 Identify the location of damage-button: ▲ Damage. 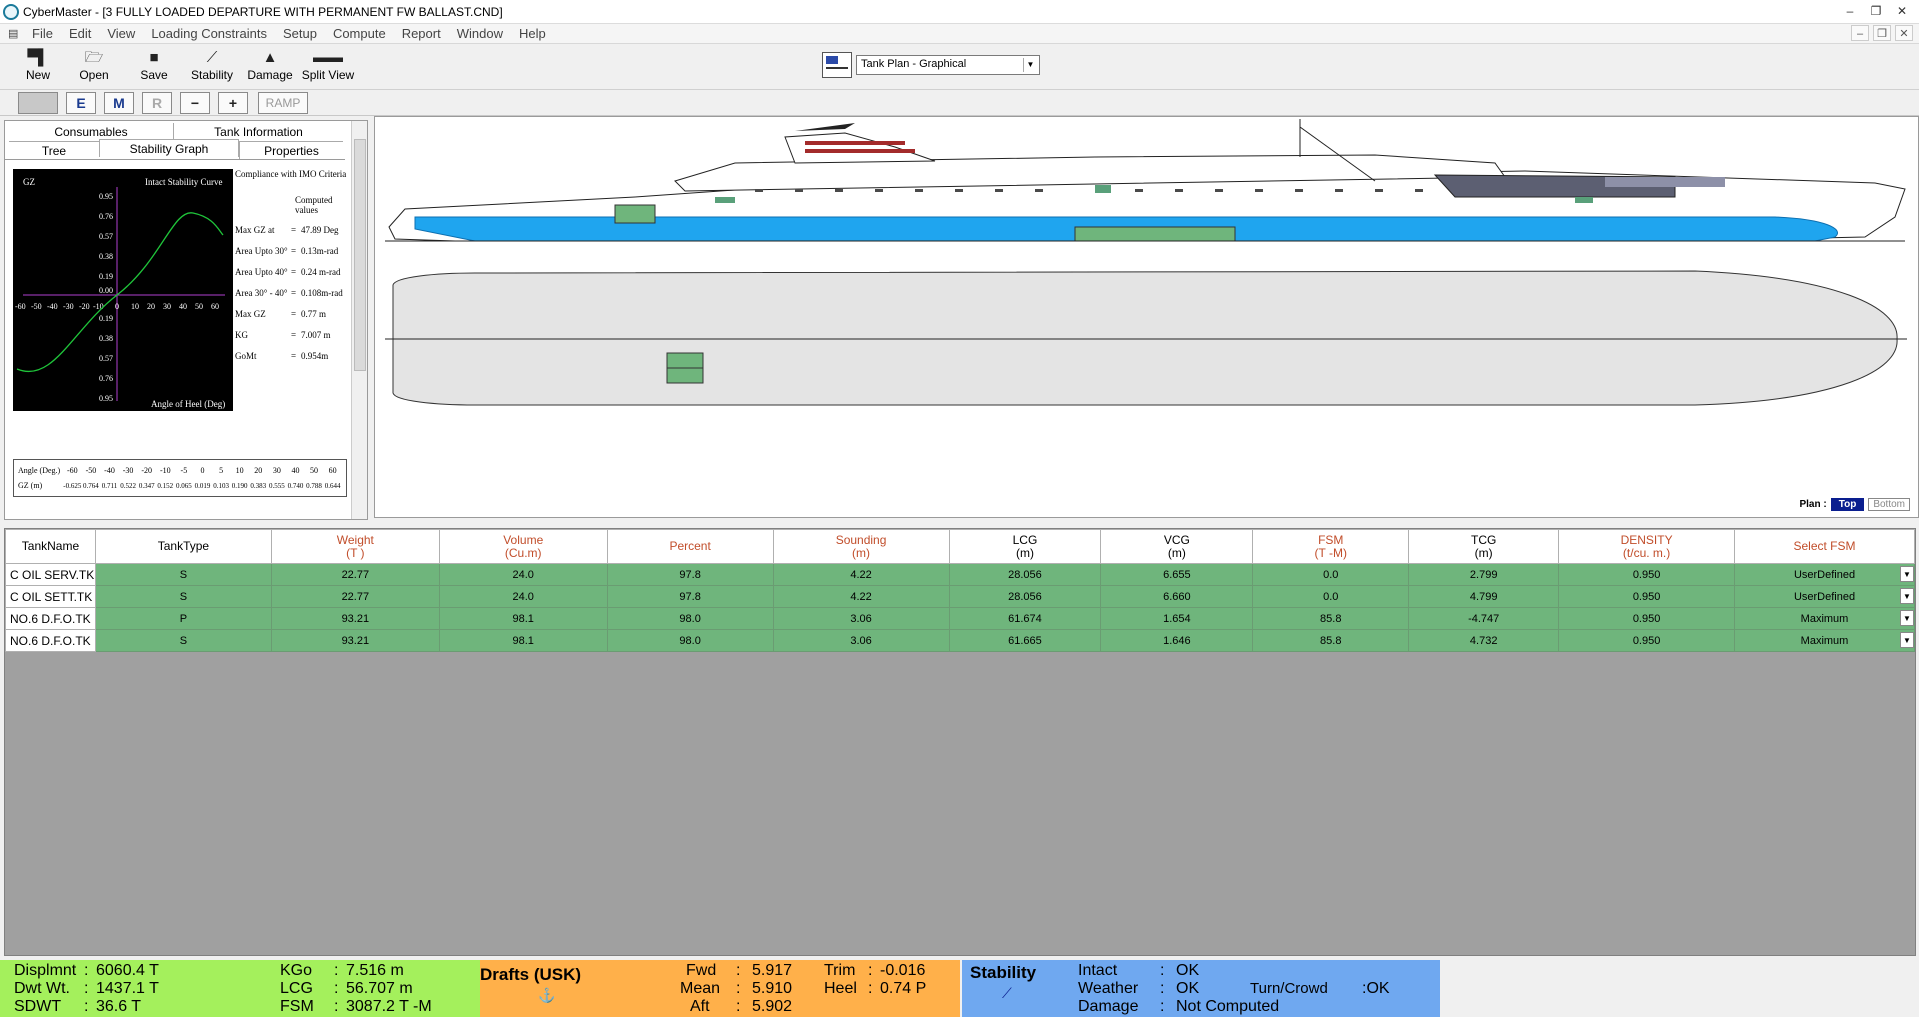
(270, 68).